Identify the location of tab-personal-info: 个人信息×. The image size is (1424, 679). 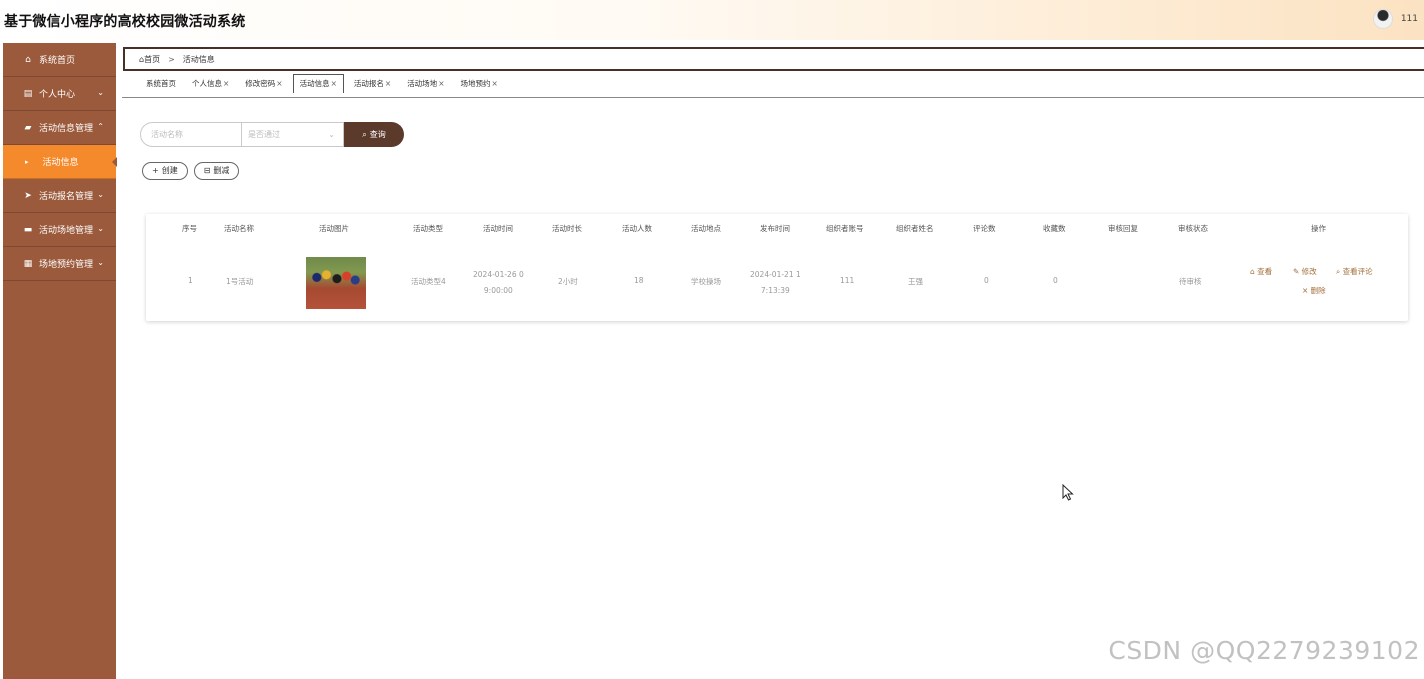
(210, 84).